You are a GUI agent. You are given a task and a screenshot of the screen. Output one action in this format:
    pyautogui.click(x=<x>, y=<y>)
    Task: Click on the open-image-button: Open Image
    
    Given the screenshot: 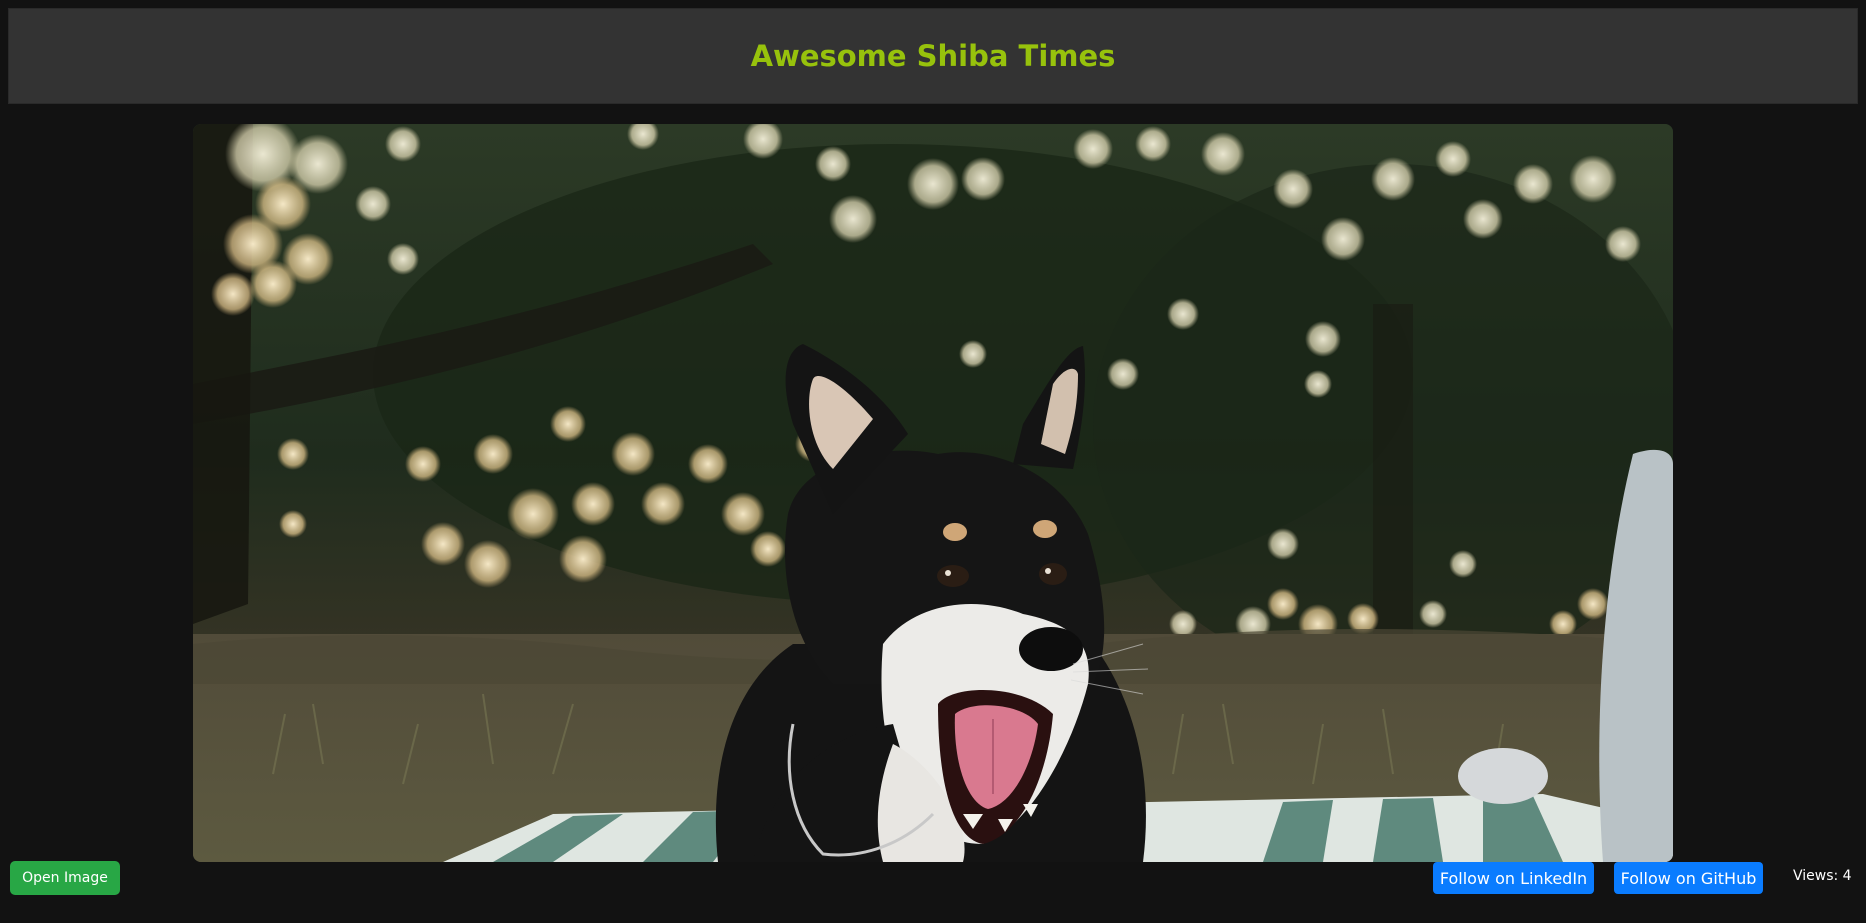 What is the action you would take?
    pyautogui.click(x=65, y=878)
    